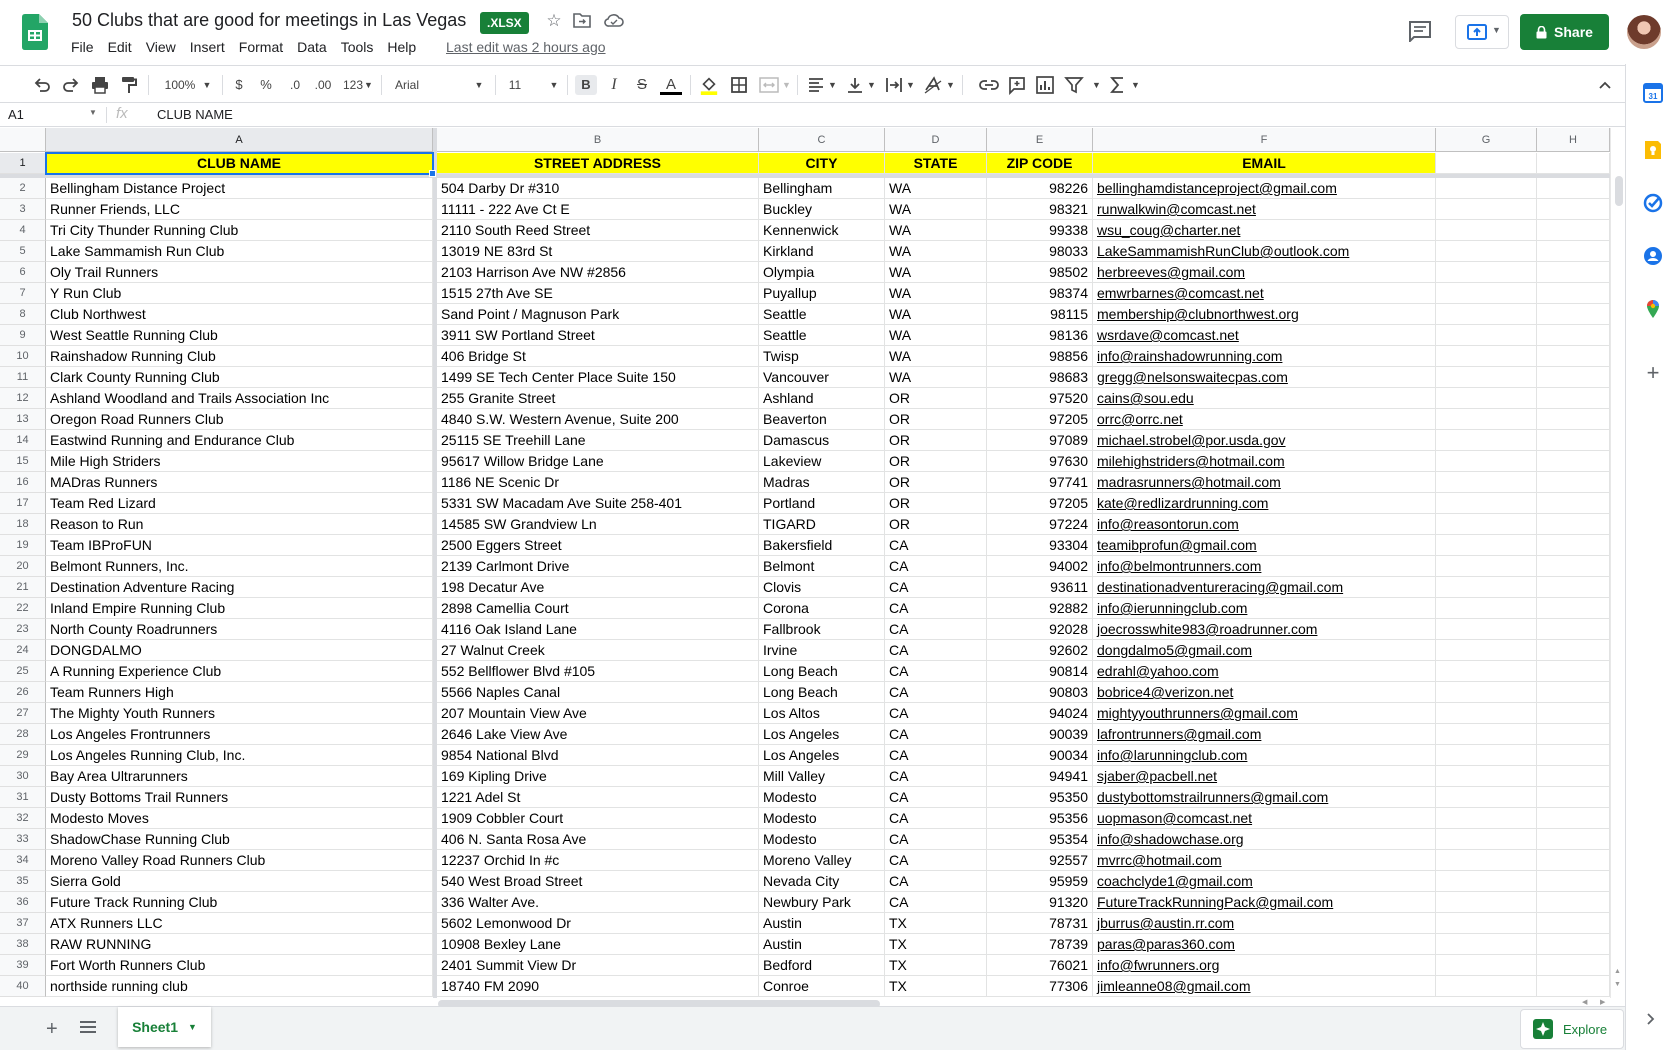 The height and width of the screenshot is (1050, 1680). What do you see at coordinates (1264, 965) in the screenshot?
I see `table-cell: info@fwrunners.org` at bounding box center [1264, 965].